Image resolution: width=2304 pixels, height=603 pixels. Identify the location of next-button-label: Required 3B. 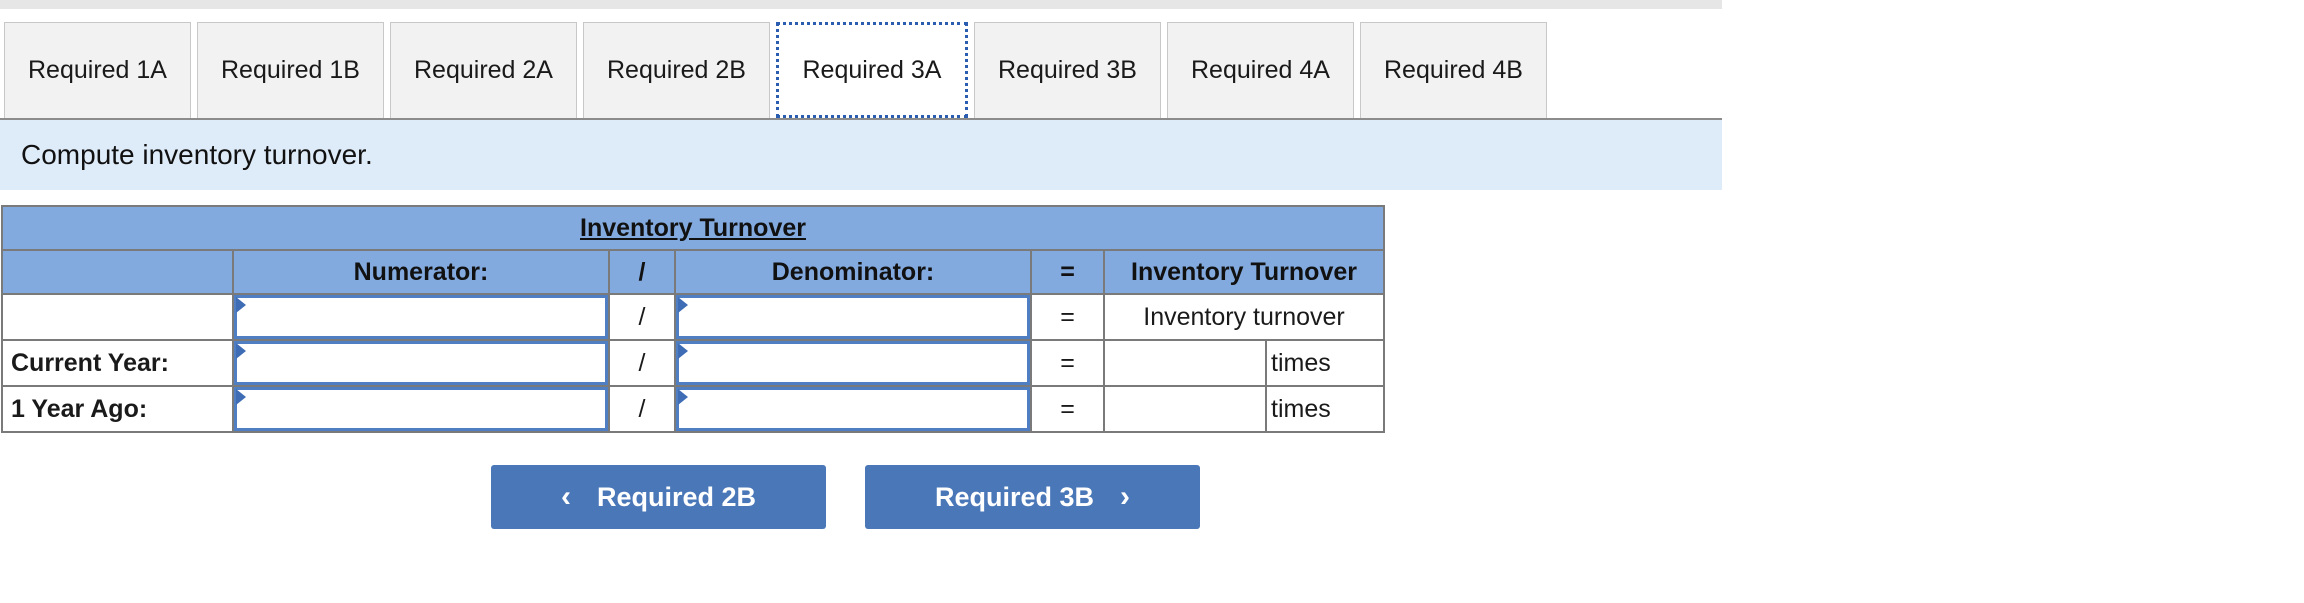
(1014, 496).